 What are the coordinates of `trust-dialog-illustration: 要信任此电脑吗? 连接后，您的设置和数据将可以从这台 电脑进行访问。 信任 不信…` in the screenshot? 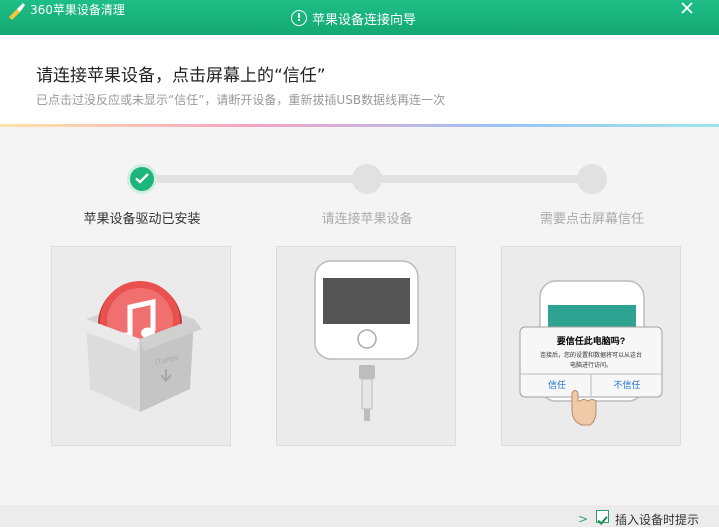 It's located at (591, 353).